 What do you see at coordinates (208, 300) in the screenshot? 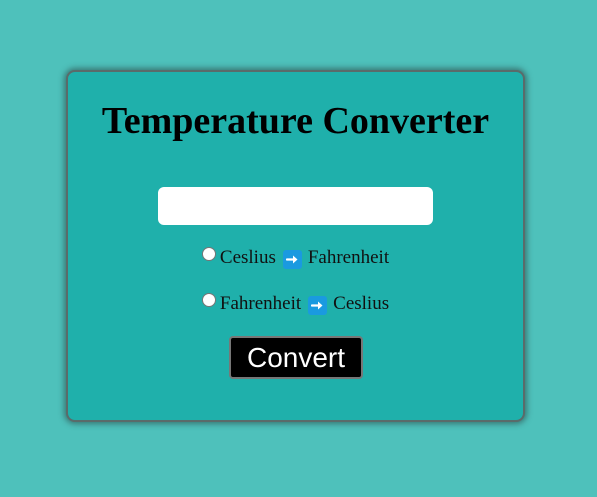
I see `fahrenheit-to-celsius-radio` at bounding box center [208, 300].